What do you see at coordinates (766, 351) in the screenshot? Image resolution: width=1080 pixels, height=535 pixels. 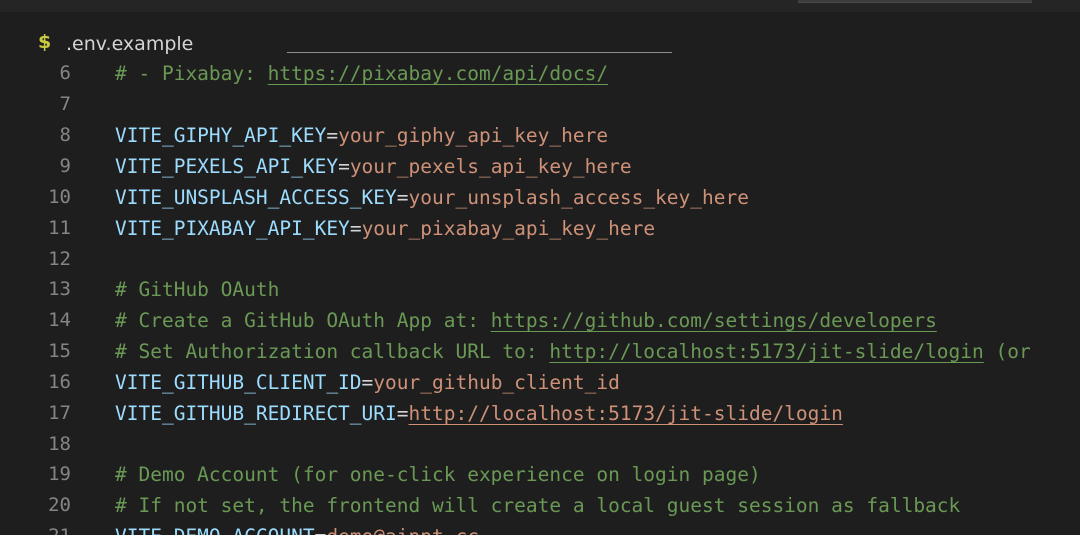 I see `comment-link: http://localhost:5173/jit-slide/login` at bounding box center [766, 351].